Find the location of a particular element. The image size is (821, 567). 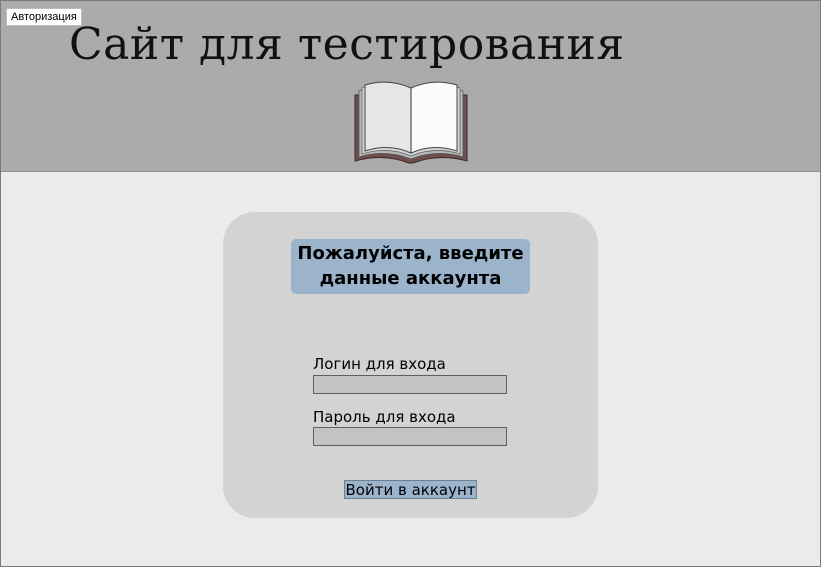

password-input is located at coordinates (410, 436).